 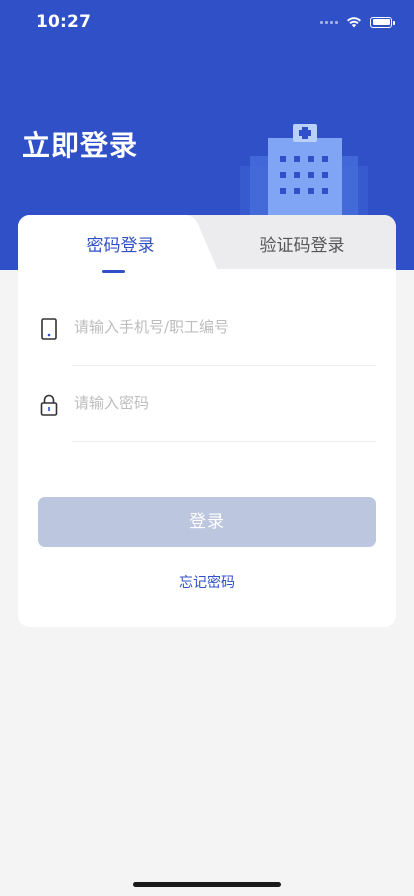 I want to click on password-field, so click(x=207, y=411).